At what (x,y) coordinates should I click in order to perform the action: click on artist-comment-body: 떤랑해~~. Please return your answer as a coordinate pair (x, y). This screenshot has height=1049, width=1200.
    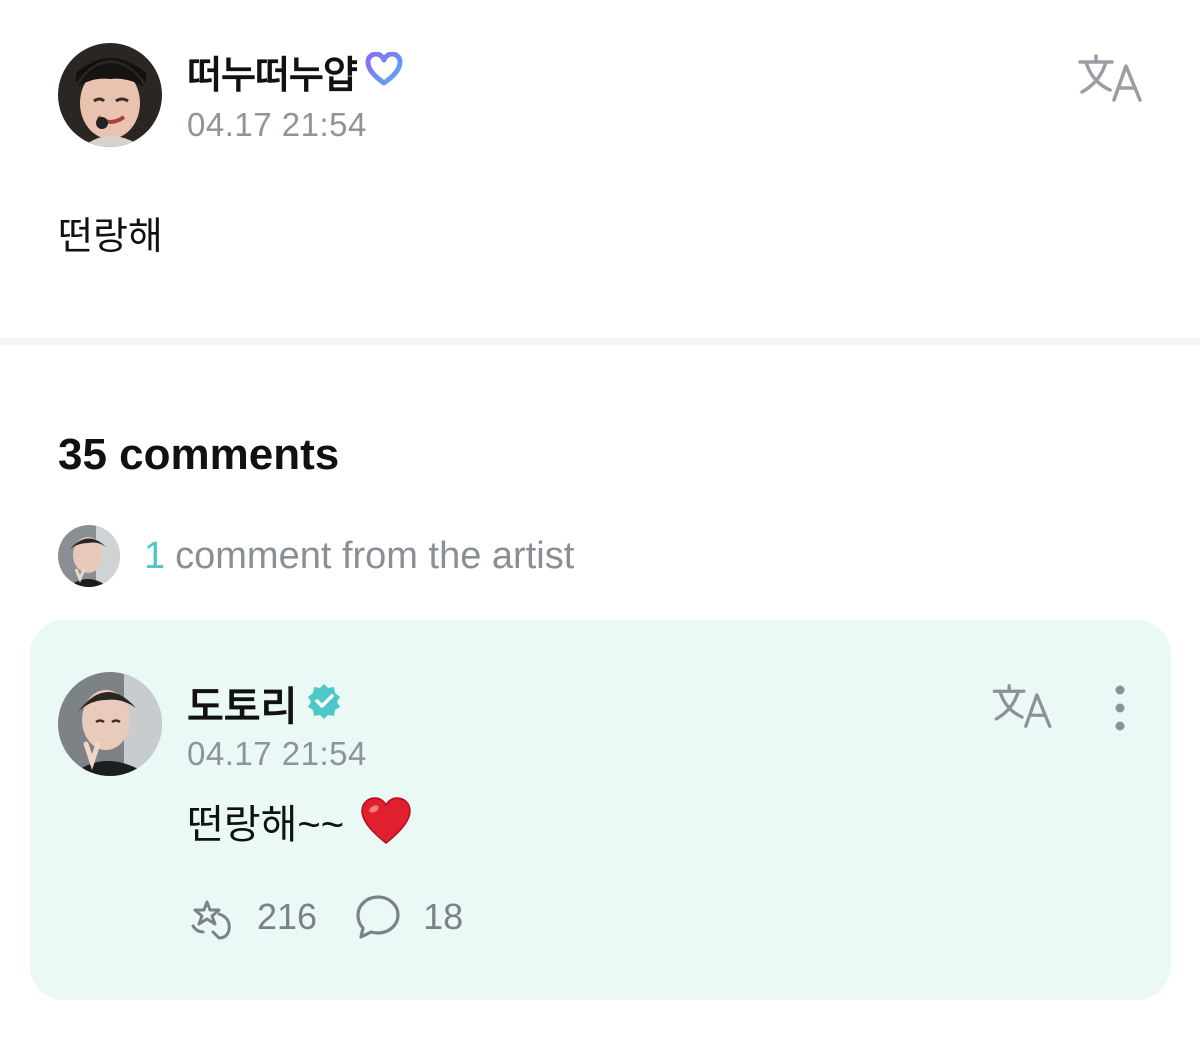
    Looking at the image, I should click on (299, 821).